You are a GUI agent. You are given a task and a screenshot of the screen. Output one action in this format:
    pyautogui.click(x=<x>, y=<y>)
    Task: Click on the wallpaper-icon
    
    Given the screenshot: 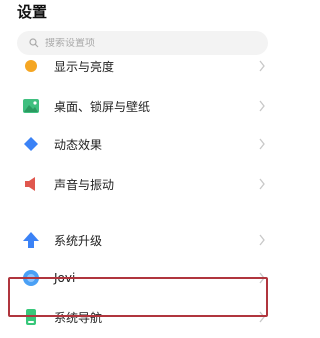 What is the action you would take?
    pyautogui.click(x=31, y=106)
    